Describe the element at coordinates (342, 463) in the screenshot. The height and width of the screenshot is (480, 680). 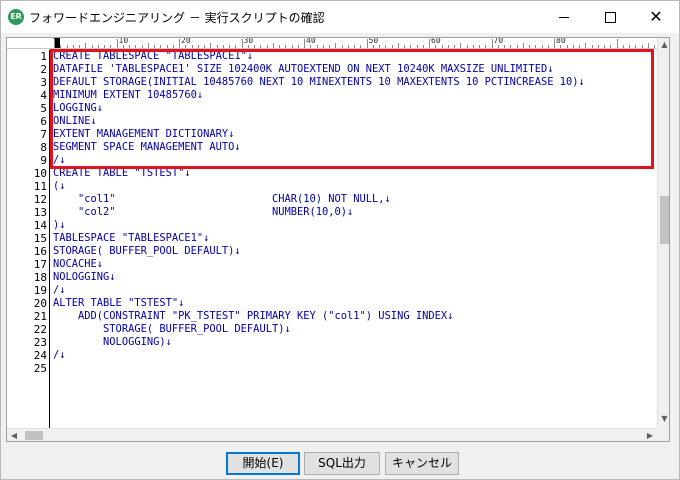
I see `sql-output-button: SQL出力` at that location.